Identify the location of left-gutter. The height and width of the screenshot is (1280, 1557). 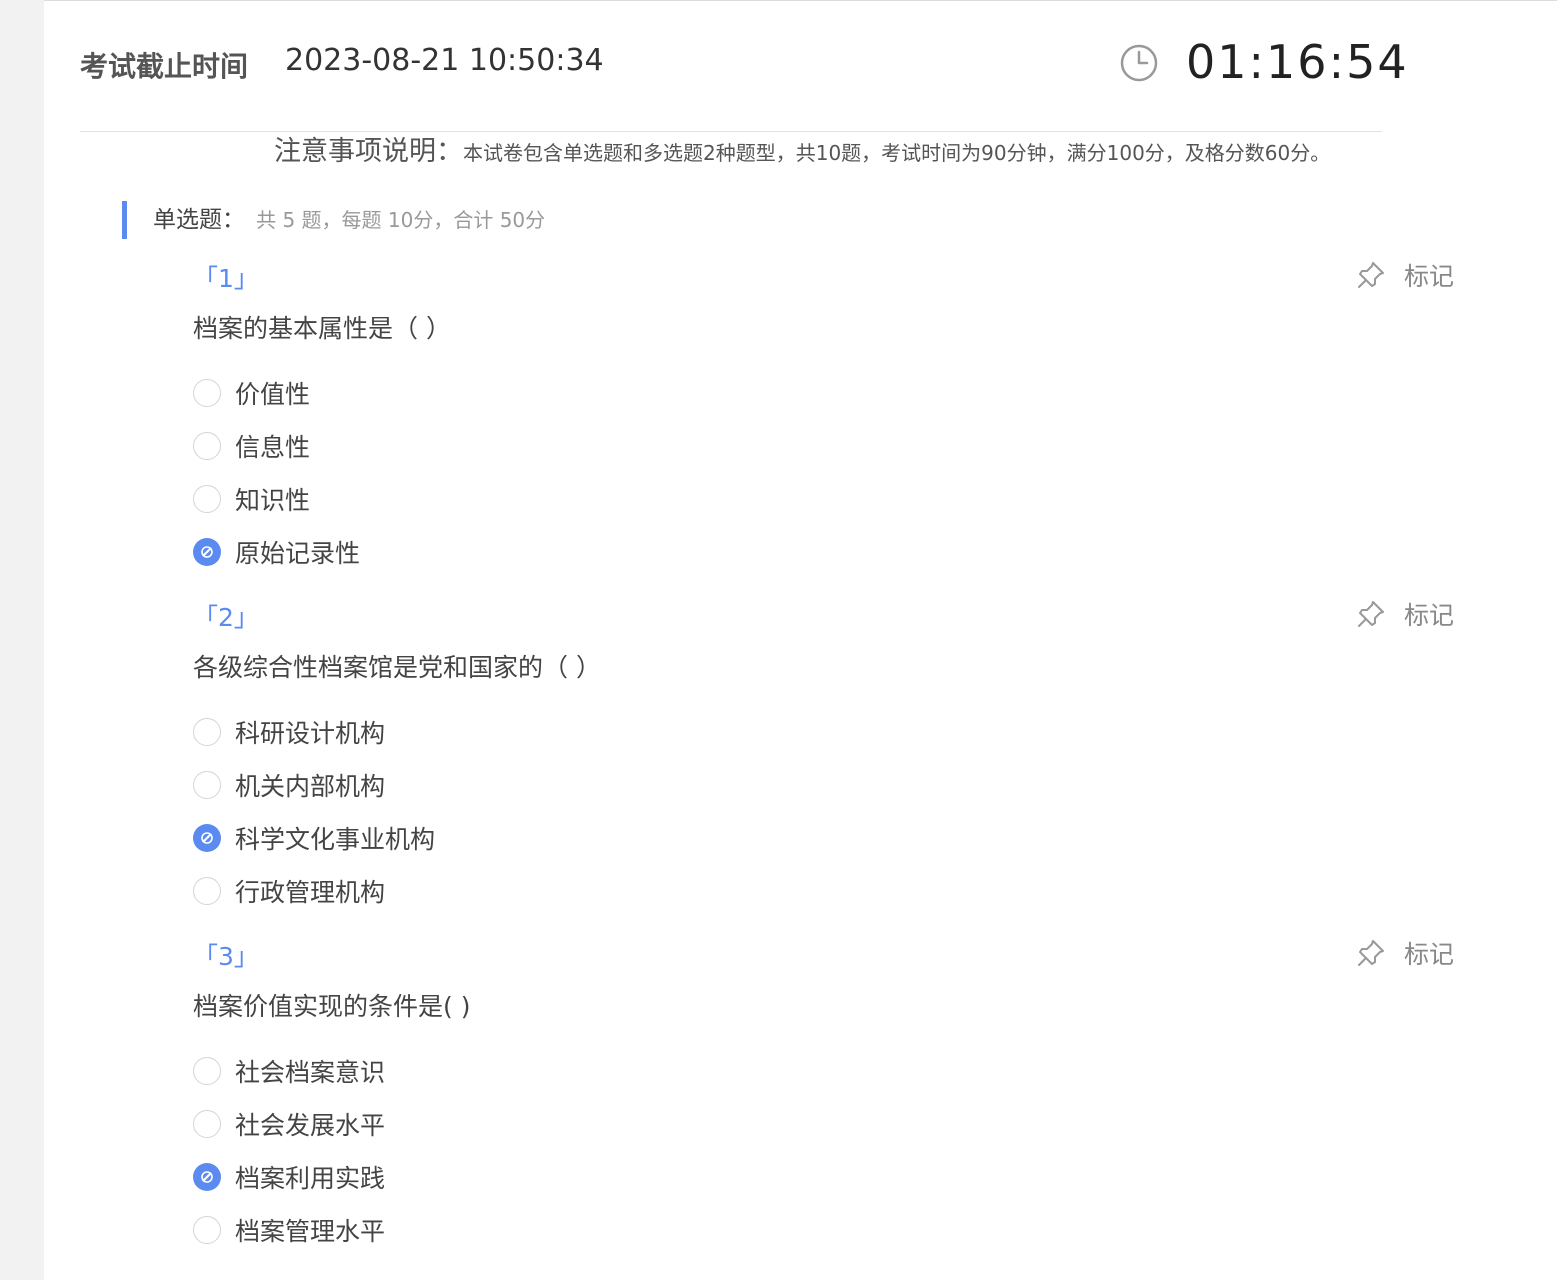
(22, 640).